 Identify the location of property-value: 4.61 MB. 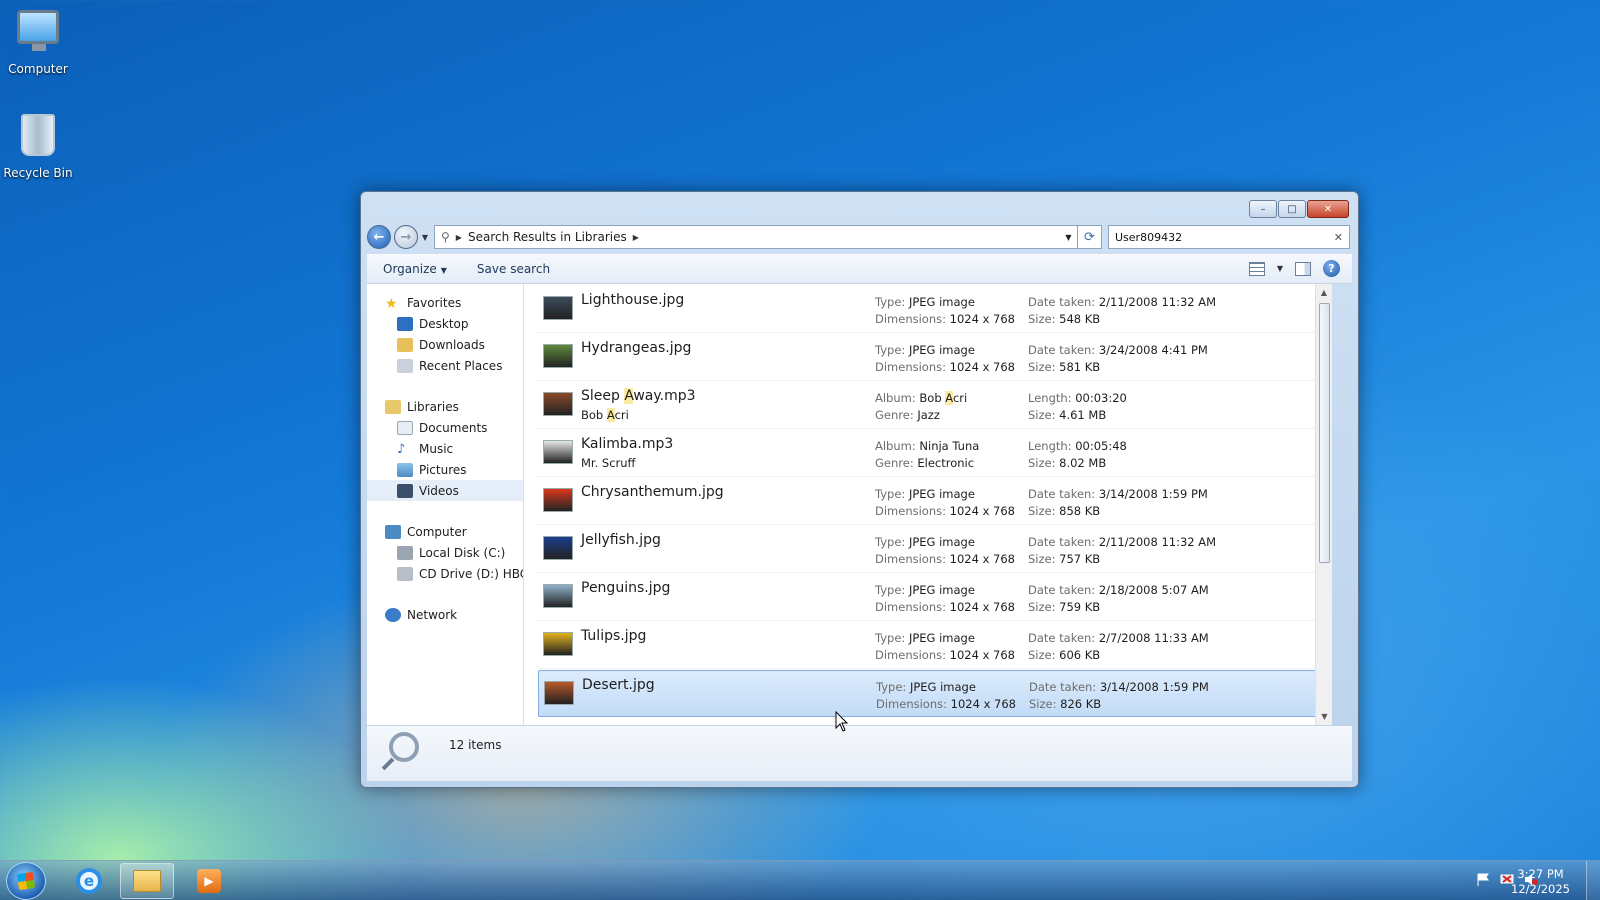
(1083, 415).